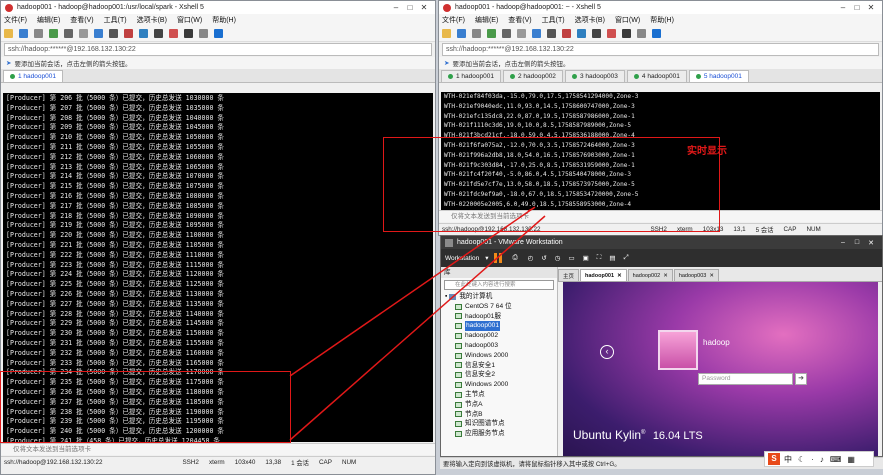 Image resolution: width=883 pixels, height=475 pixels. I want to click on ime-mode: 中, so click(788, 459).